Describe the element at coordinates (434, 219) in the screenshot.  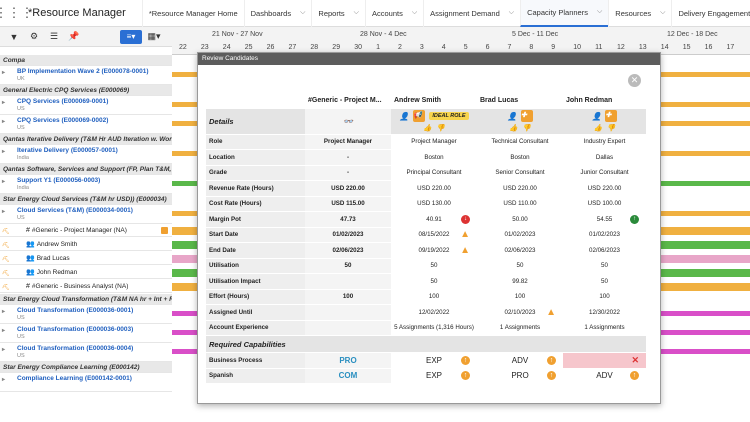
I see `candidate-value: 40.91` at that location.